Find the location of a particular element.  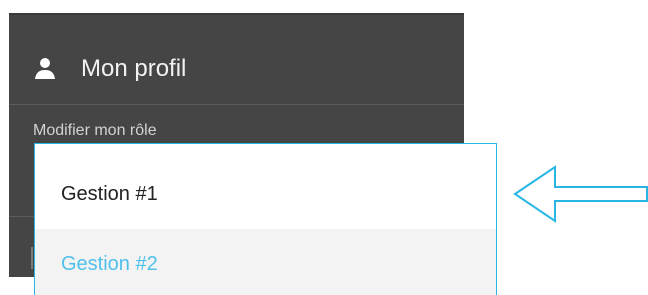

panel-edge-tick is located at coordinates (32, 258).